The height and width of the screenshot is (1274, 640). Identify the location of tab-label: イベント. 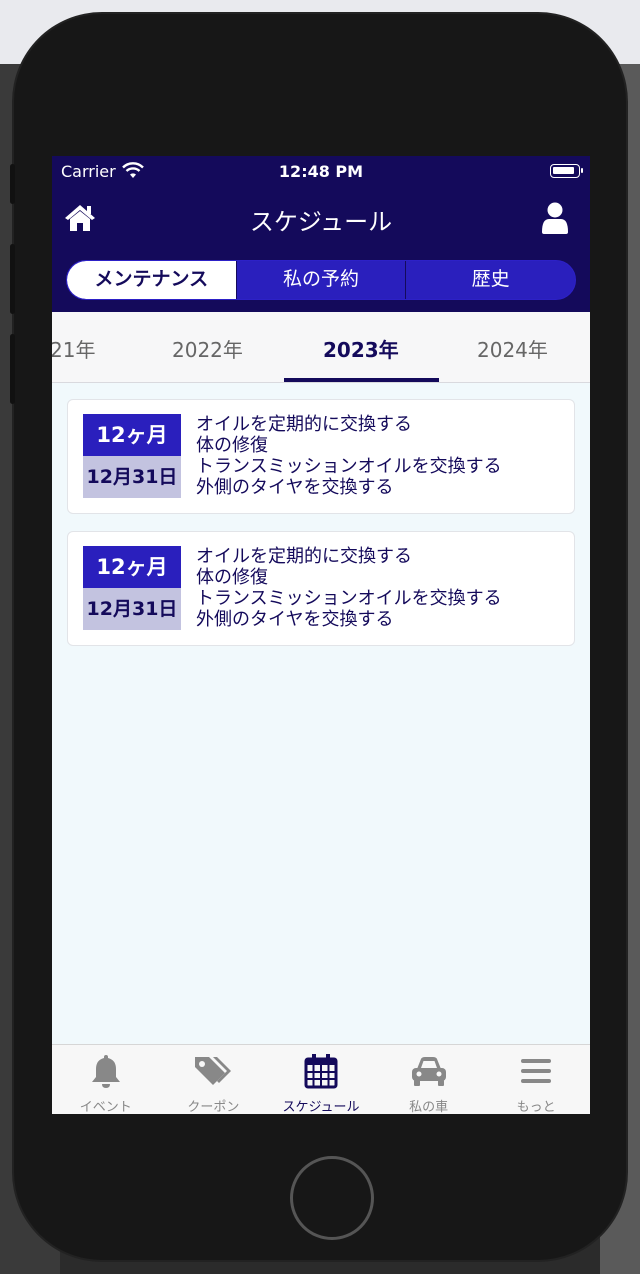
(105, 1107).